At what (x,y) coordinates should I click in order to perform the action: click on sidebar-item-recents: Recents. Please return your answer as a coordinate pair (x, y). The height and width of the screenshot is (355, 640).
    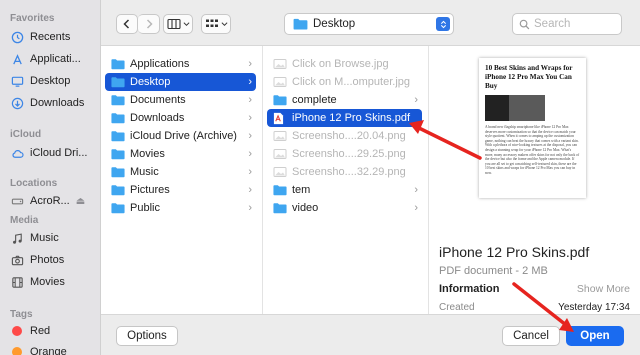
    Looking at the image, I should click on (55, 37).